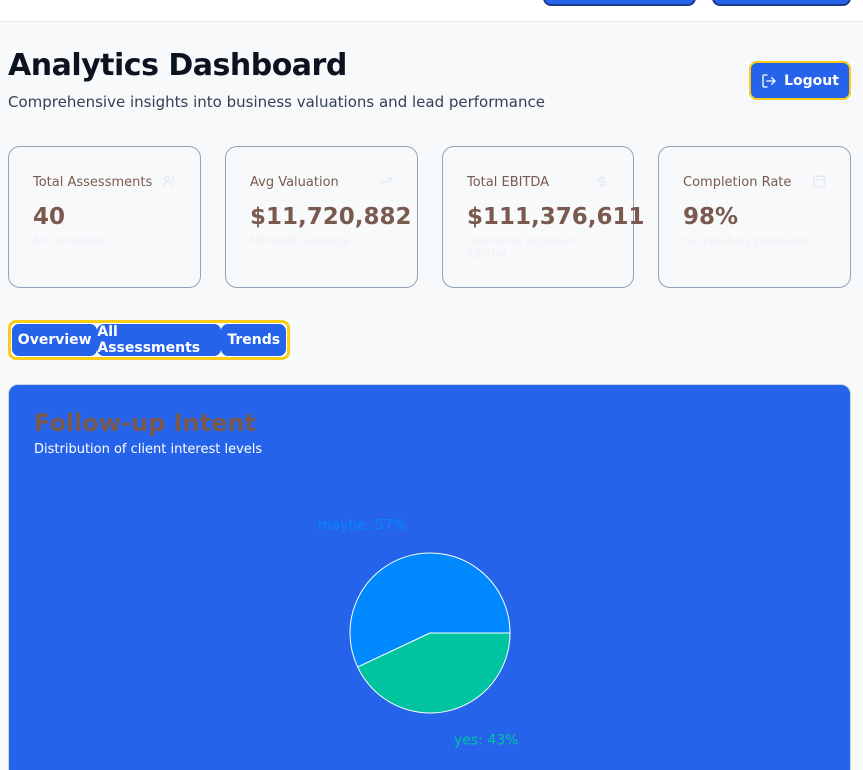 This screenshot has width=863, height=770. I want to click on stat-value: 40, so click(49, 217).